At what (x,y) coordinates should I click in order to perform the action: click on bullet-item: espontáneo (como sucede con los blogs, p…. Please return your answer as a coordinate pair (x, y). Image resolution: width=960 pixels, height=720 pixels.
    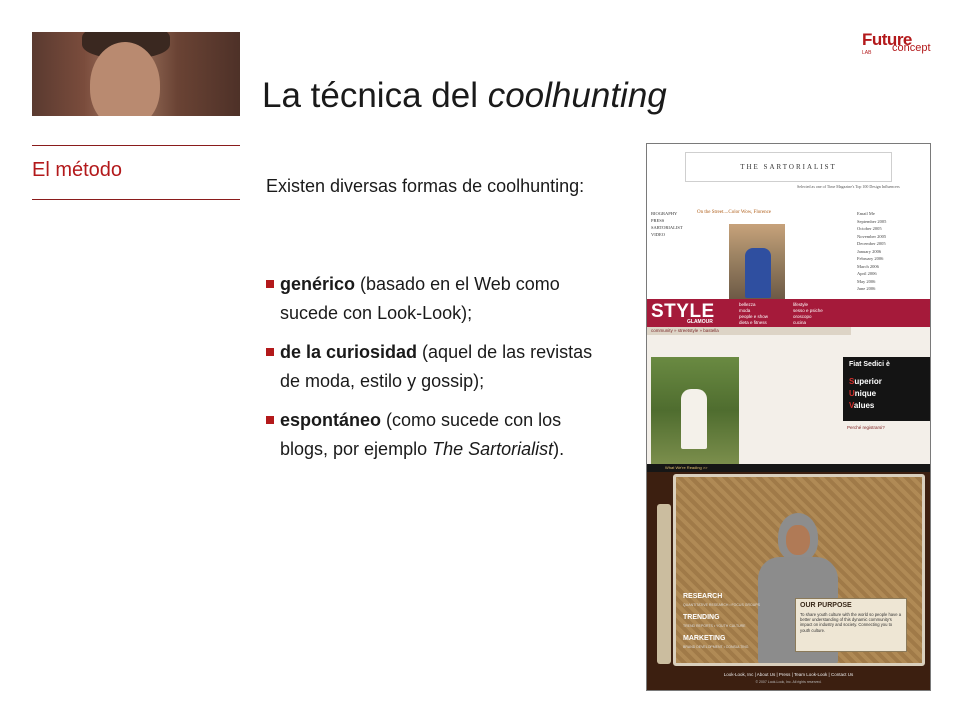
    Looking at the image, I should click on (438, 435).